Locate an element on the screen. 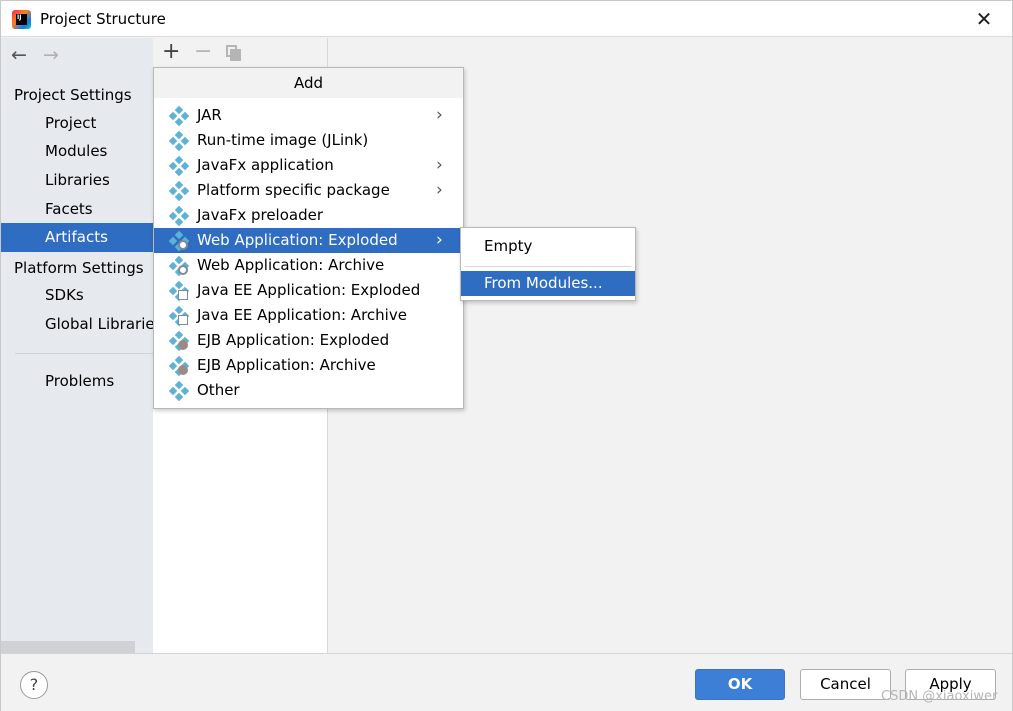 The width and height of the screenshot is (1013, 711). menu-item-web-application-archive: Web Application: Archive is located at coordinates (308, 265).